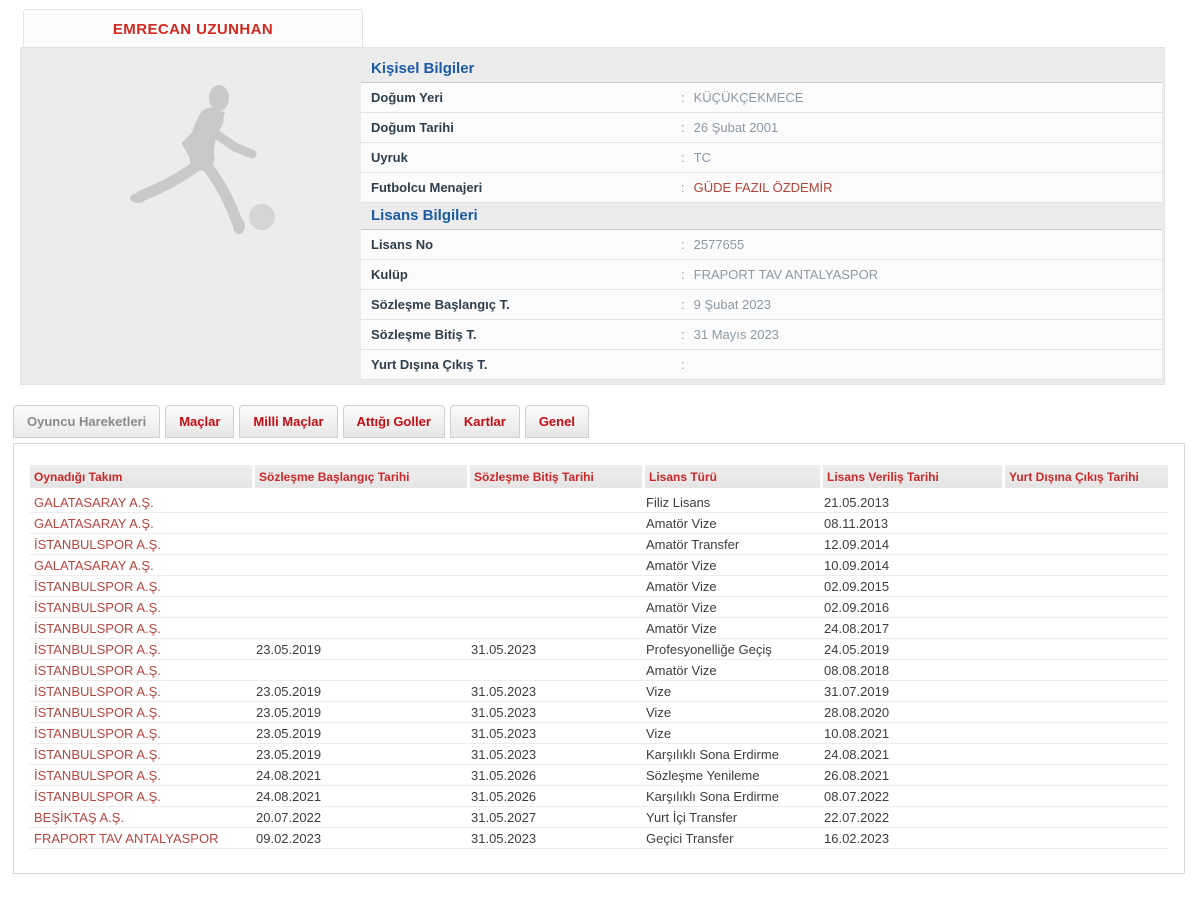  I want to click on cell-type: Sözleşme Yenileme, so click(731, 775).